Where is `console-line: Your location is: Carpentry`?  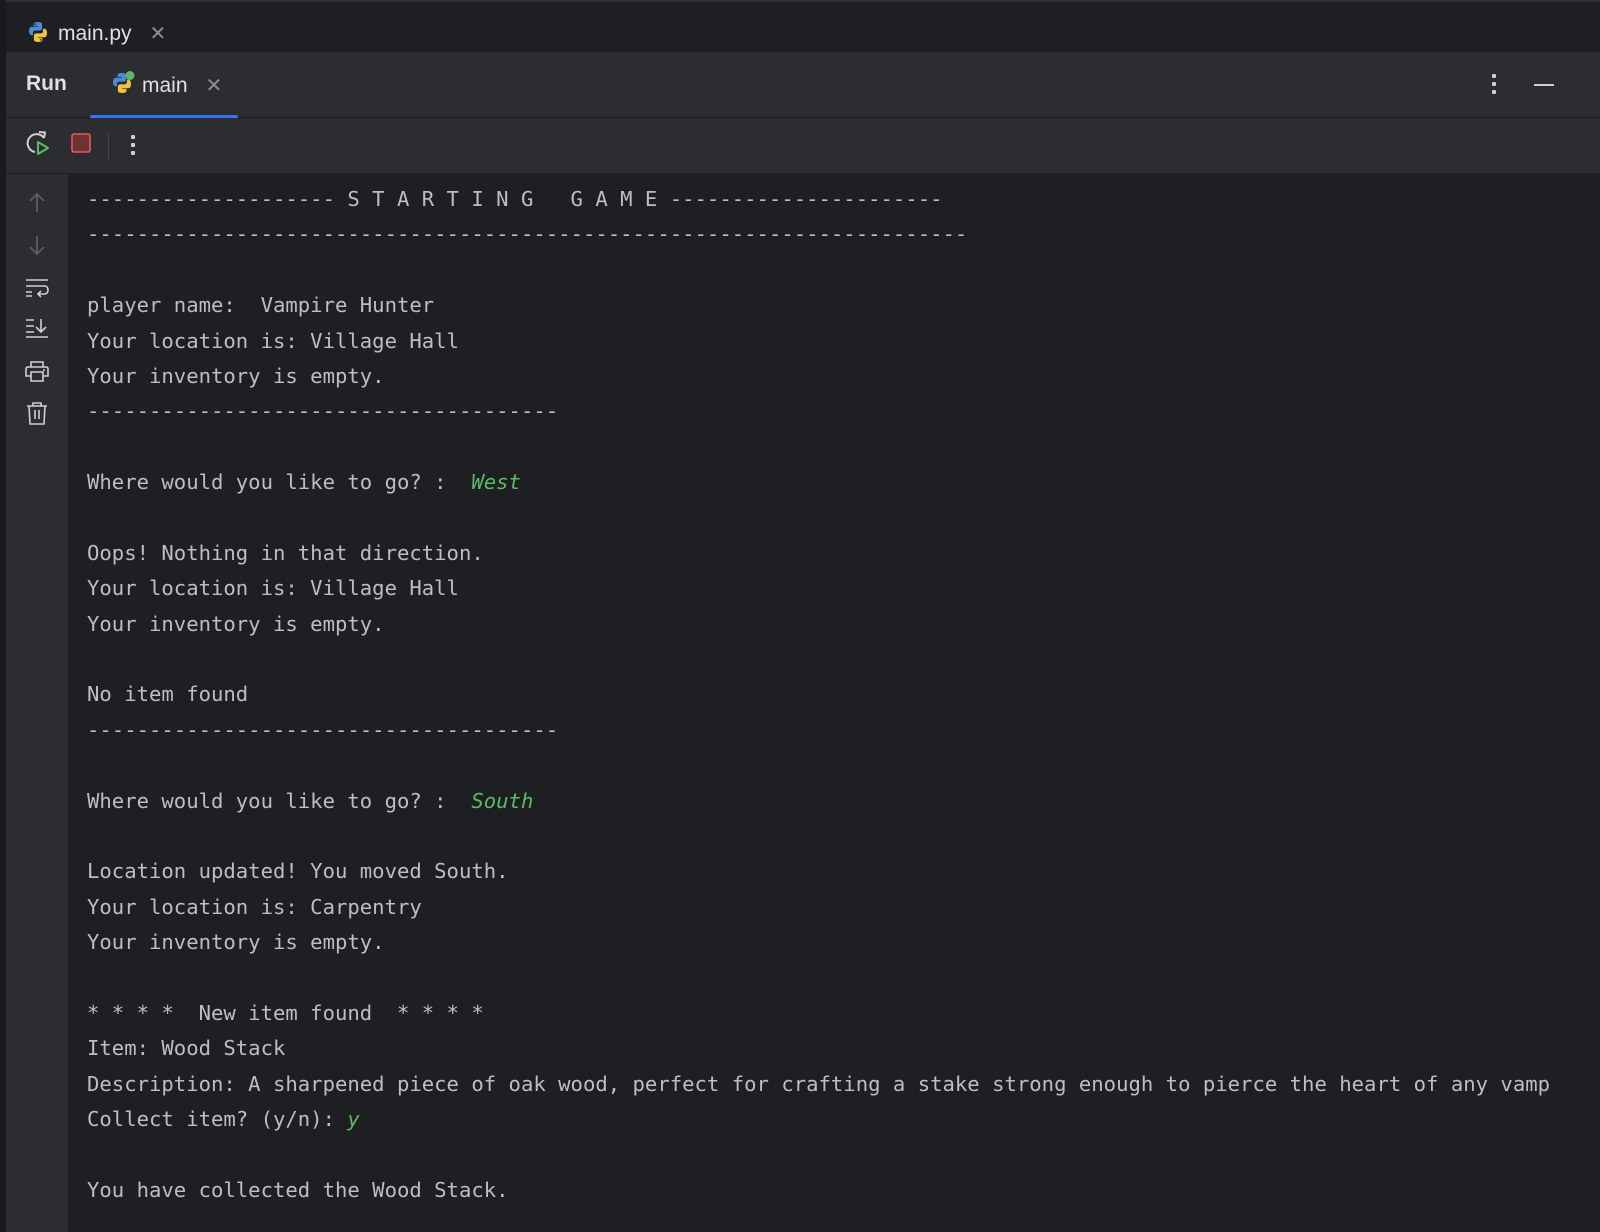 console-line: Your location is: Carpentry is located at coordinates (818, 907).